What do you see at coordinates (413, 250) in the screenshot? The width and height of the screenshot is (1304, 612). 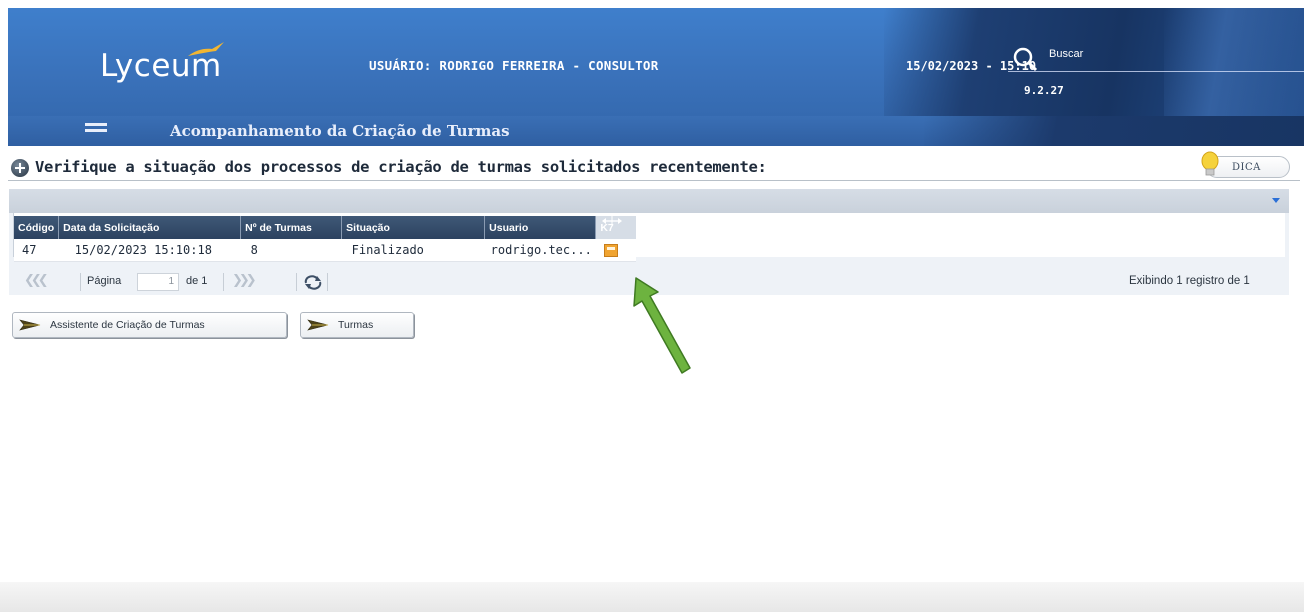 I see `cell-situacao: Finalizado` at bounding box center [413, 250].